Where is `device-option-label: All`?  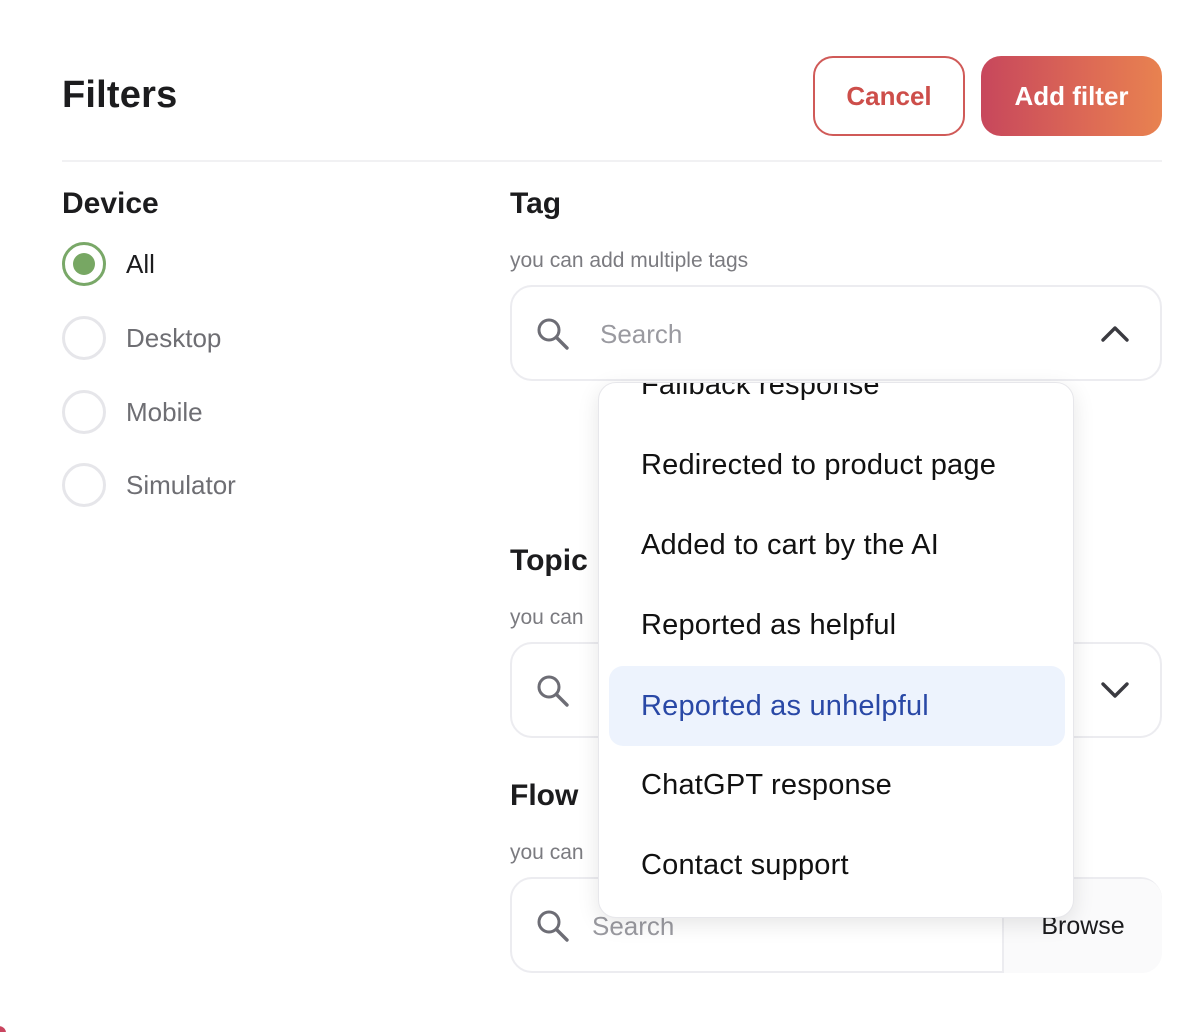 device-option-label: All is located at coordinates (140, 263).